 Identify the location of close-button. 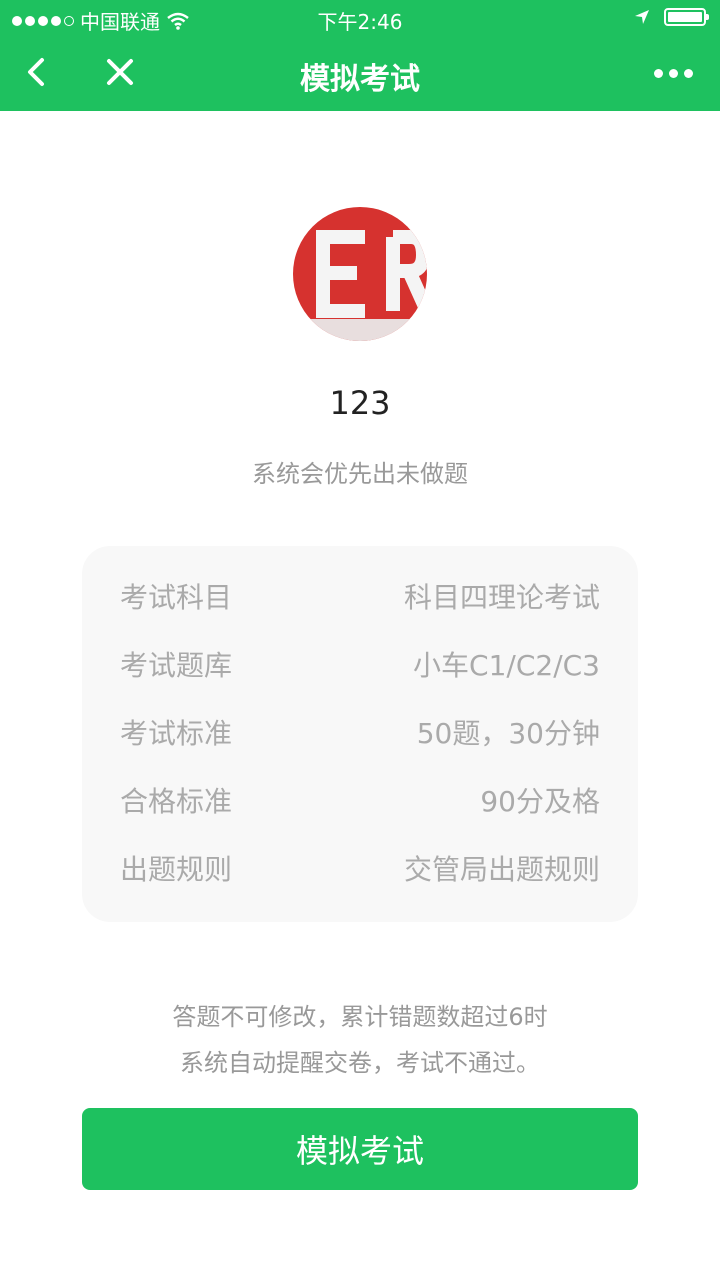
(120, 72).